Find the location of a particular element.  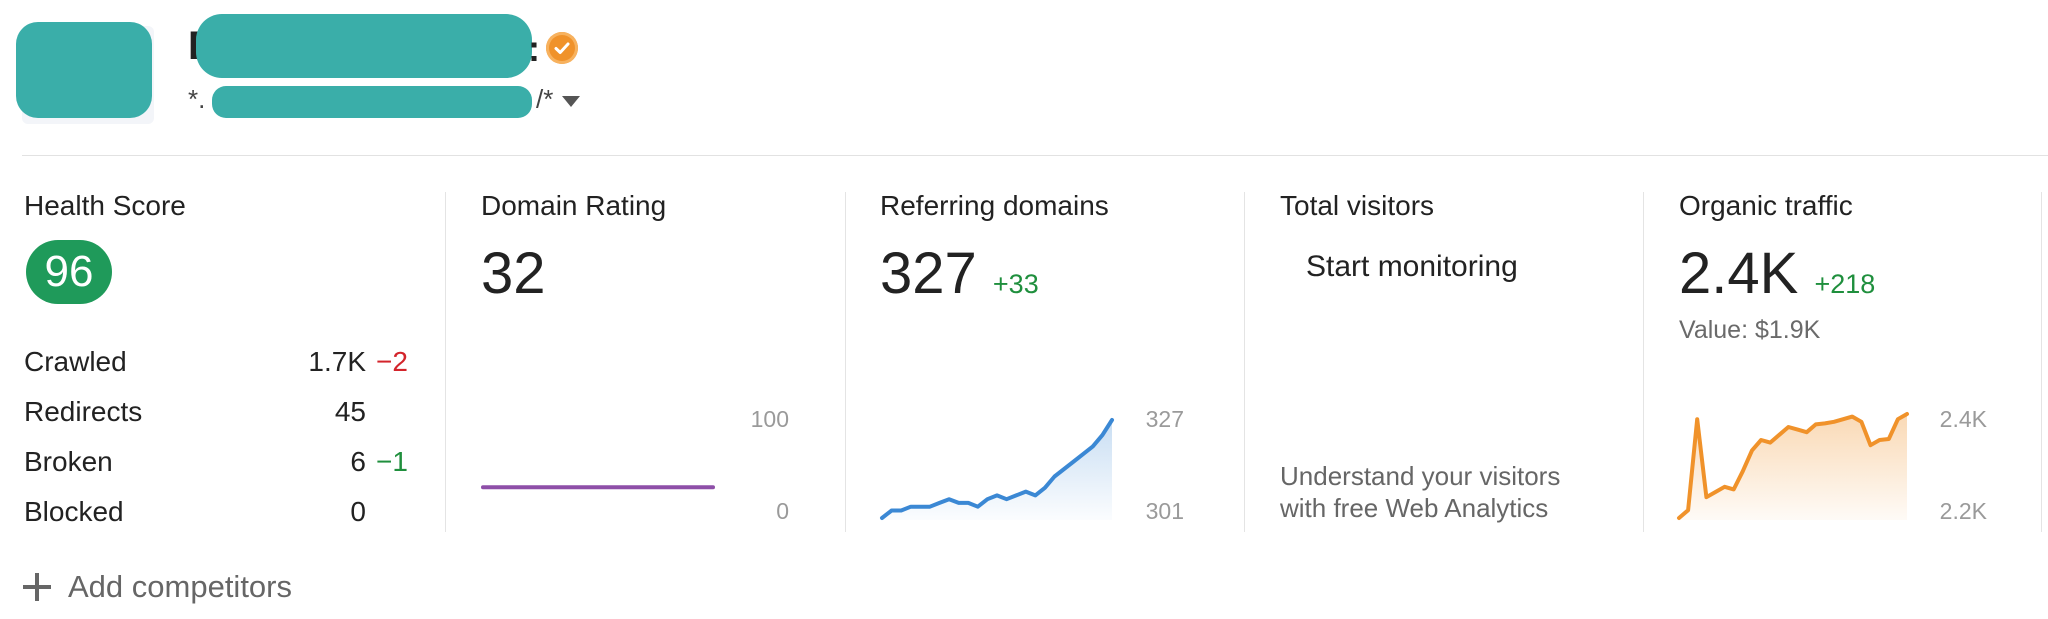

health-row-broken: Broken 6 −1 is located at coordinates (216, 466).